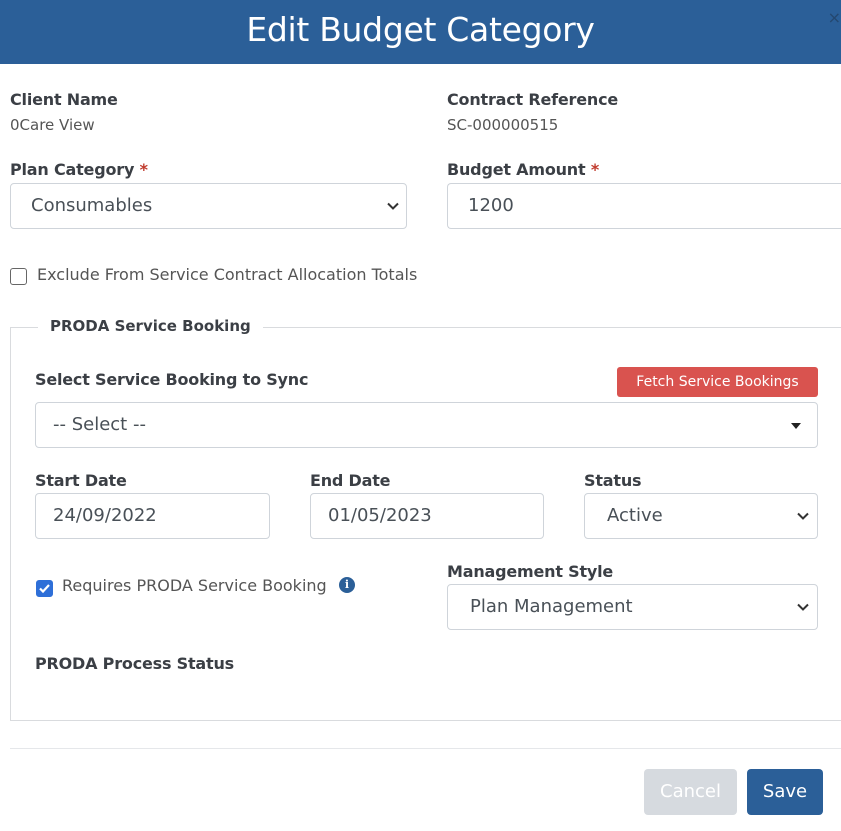 Image resolution: width=841 pixels, height=831 pixels. Describe the element at coordinates (533, 99) in the screenshot. I see `contract-reference-label: Contract Reference` at that location.